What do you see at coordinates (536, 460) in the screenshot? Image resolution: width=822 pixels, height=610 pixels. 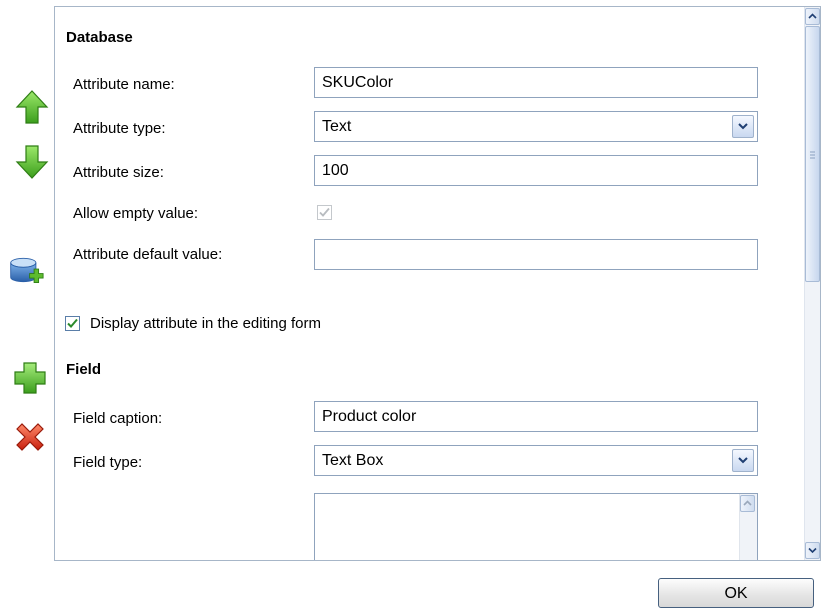 I see `field-type-select: Text Box` at bounding box center [536, 460].